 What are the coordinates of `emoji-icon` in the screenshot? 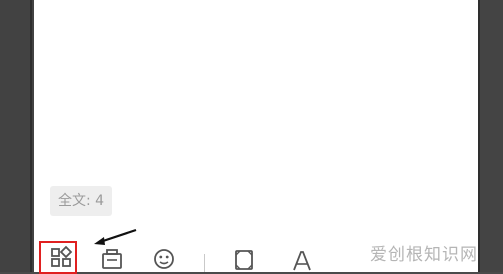 It's located at (164, 258).